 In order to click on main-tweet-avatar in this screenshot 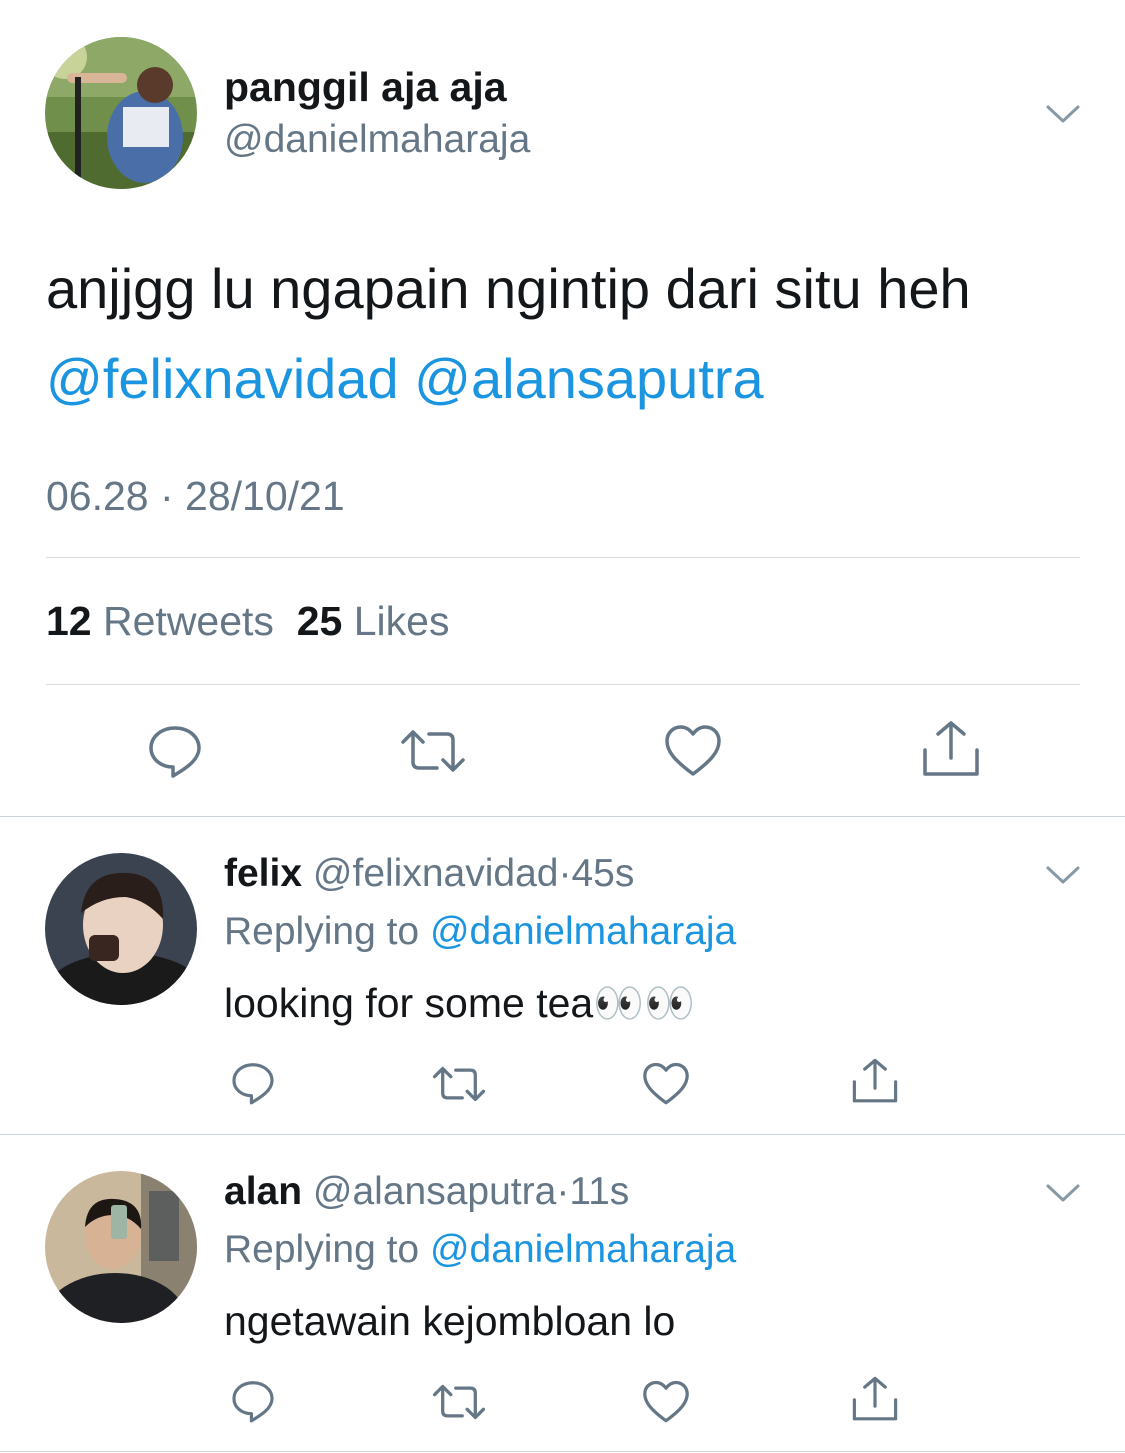, I will do `click(121, 113)`.